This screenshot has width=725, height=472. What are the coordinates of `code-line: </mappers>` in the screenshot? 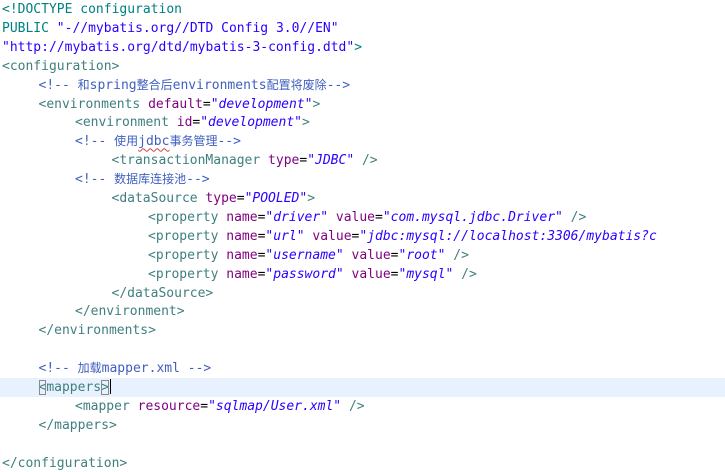 It's located at (362, 425).